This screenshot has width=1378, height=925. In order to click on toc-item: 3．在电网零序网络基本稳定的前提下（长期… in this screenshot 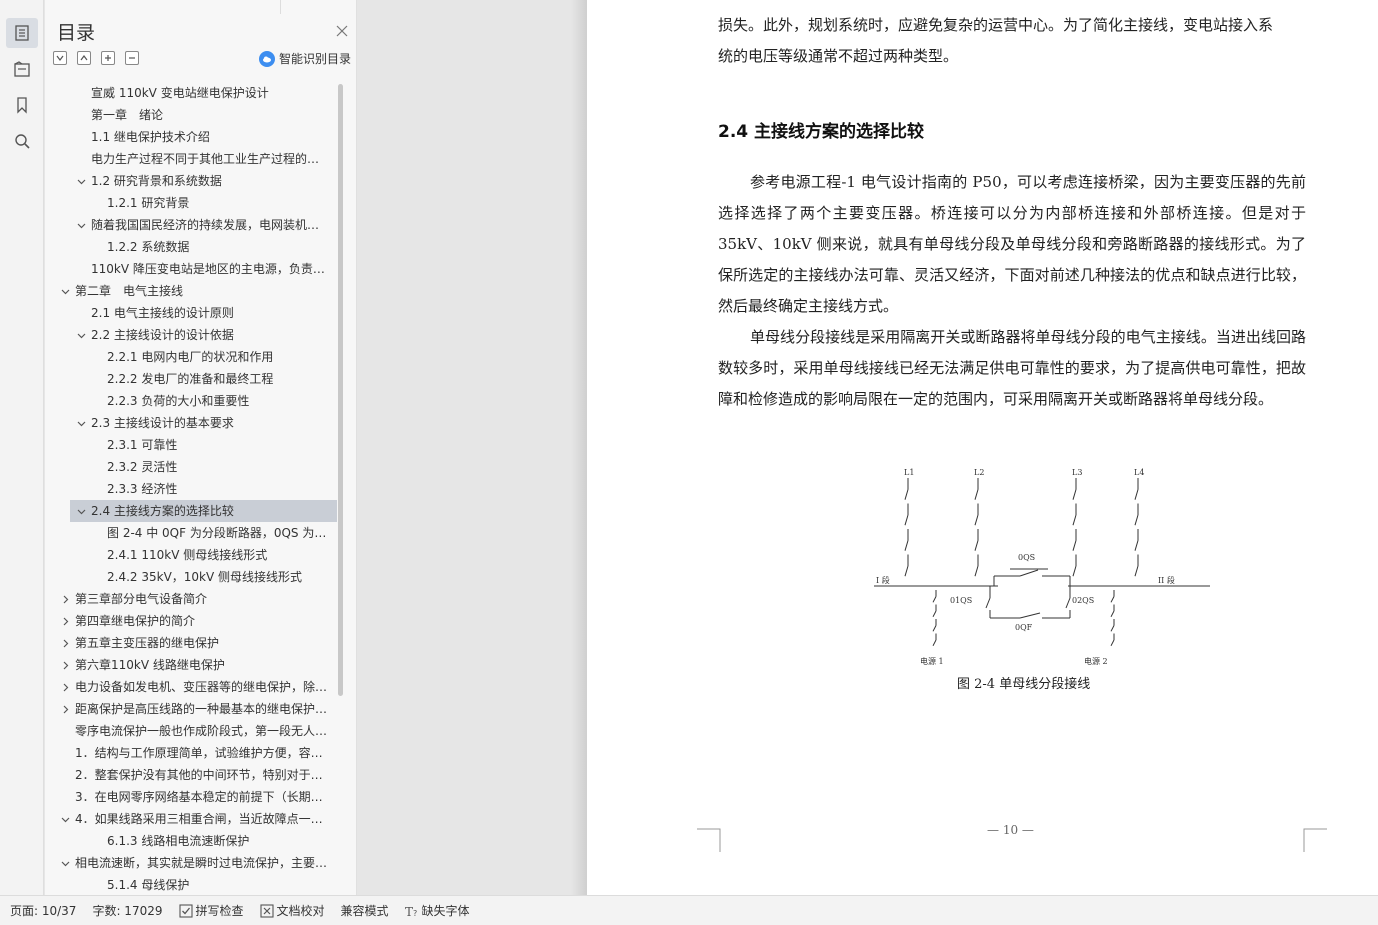, I will do `click(191, 797)`.